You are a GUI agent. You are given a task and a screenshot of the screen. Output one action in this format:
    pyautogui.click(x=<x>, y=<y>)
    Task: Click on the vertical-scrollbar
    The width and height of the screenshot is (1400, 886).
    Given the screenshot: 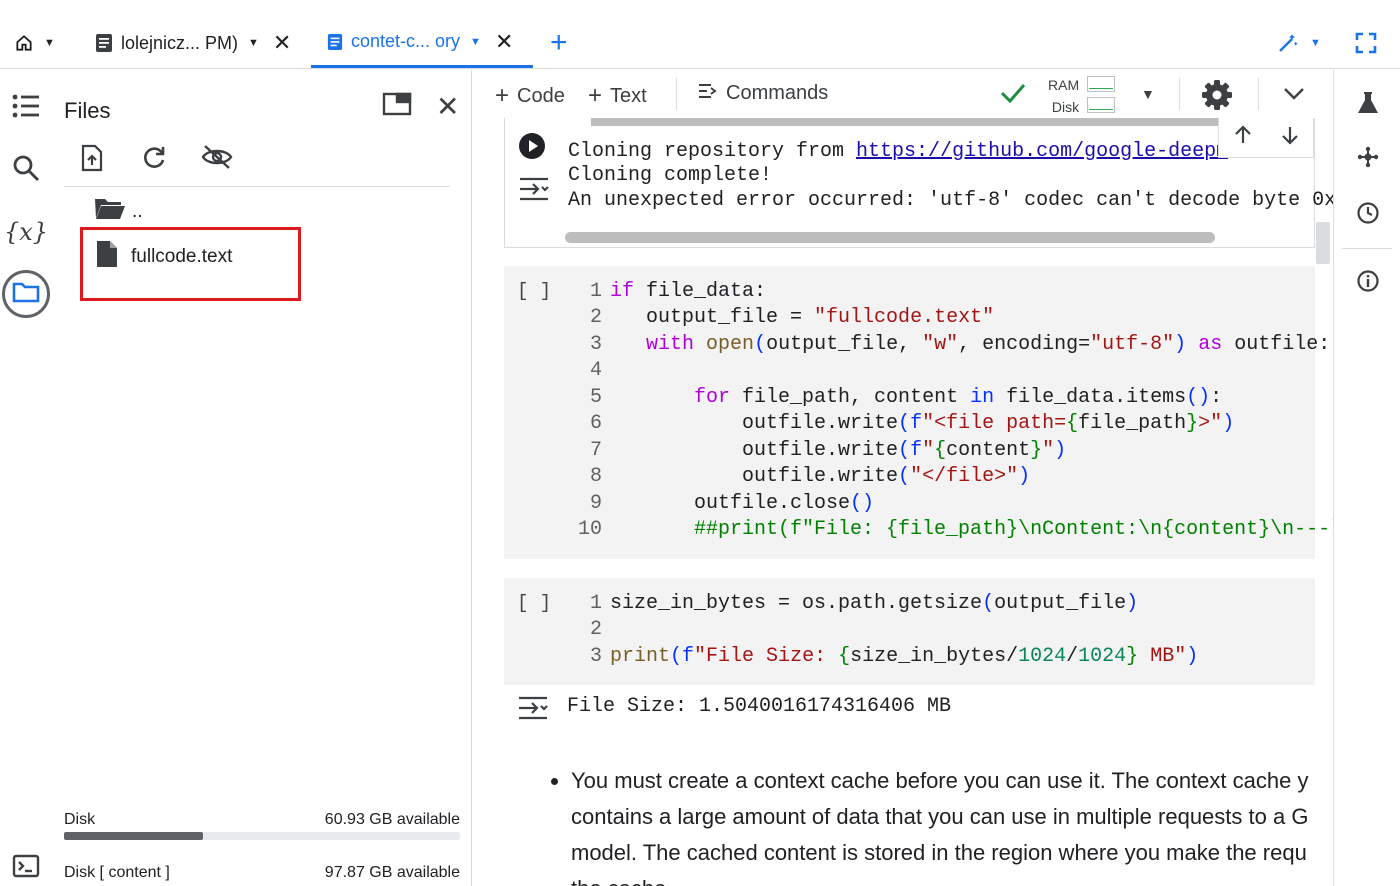 What is the action you would take?
    pyautogui.click(x=1323, y=243)
    